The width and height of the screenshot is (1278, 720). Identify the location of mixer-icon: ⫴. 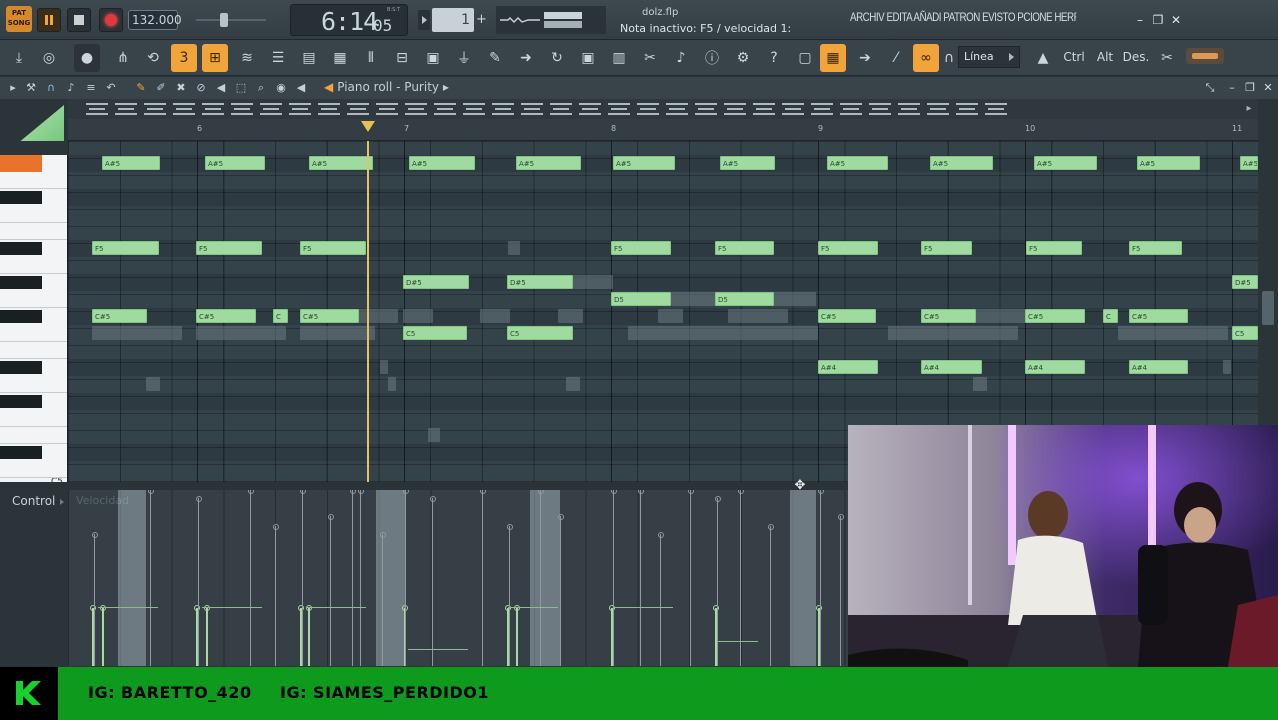
(371, 58).